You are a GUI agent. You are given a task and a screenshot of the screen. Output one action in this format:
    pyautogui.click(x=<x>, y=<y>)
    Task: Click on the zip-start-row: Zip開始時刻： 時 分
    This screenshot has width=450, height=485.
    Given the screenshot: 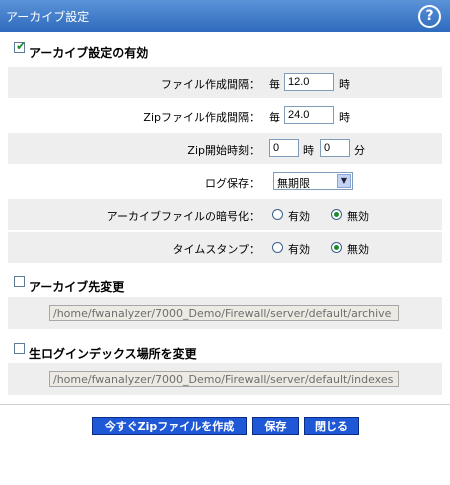 What is the action you would take?
    pyautogui.click(x=225, y=148)
    